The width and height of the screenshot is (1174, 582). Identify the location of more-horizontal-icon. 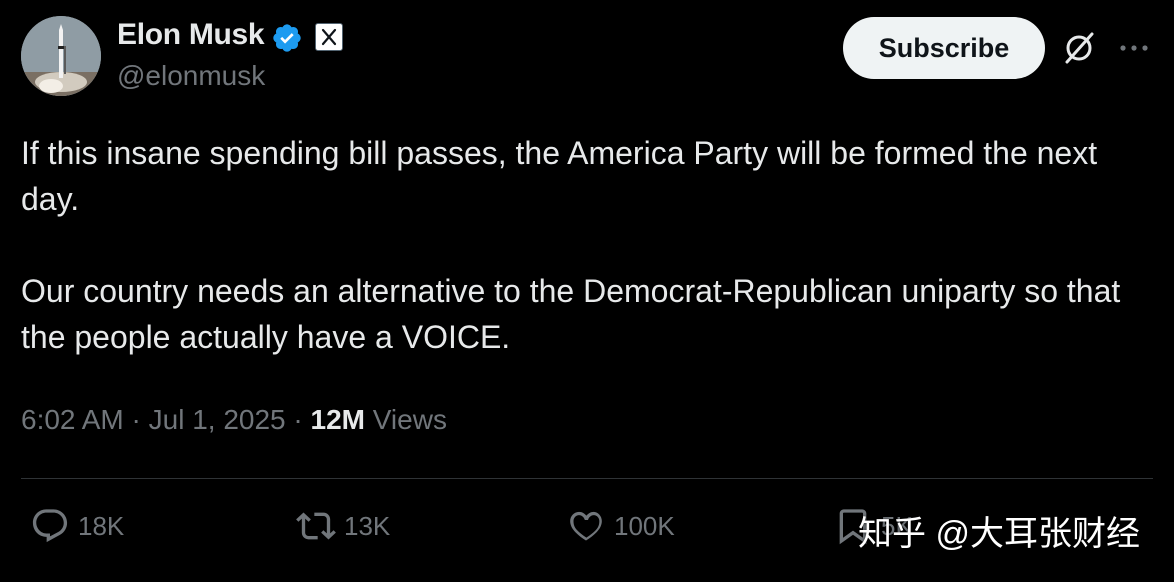
(1134, 48).